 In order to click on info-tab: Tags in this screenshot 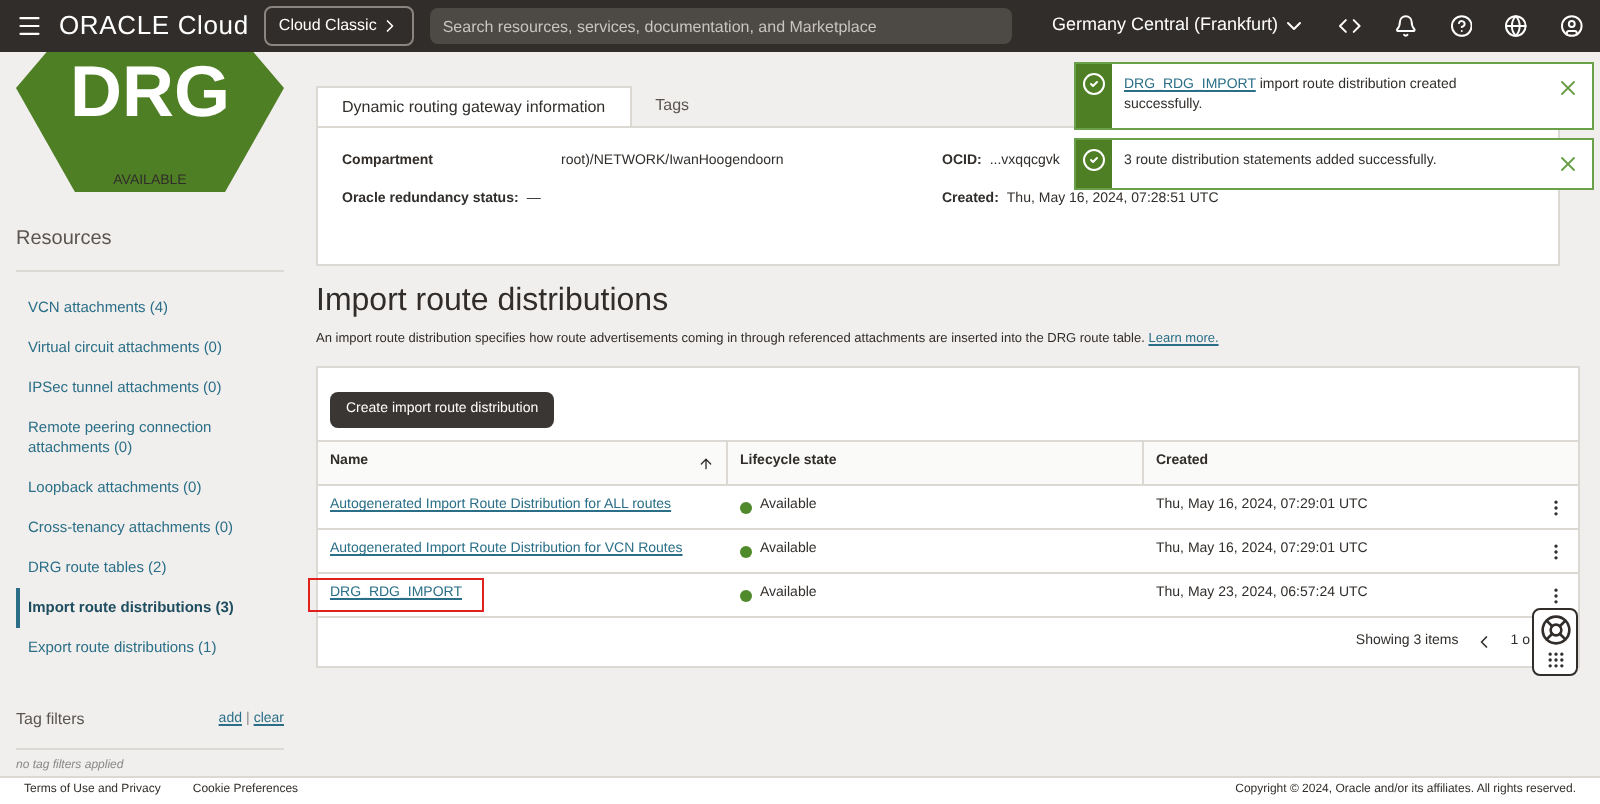, I will do `click(672, 106)`.